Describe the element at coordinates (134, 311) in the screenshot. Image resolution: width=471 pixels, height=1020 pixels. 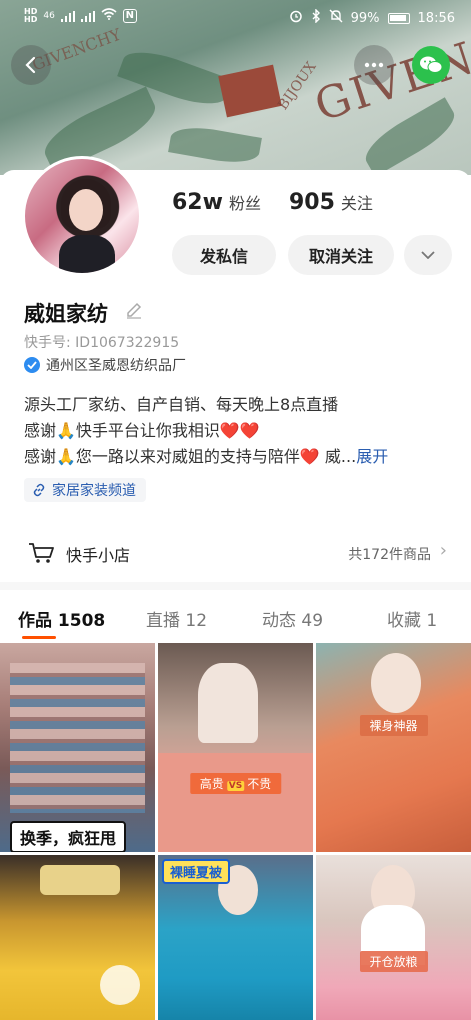
I see `edit-icon` at that location.